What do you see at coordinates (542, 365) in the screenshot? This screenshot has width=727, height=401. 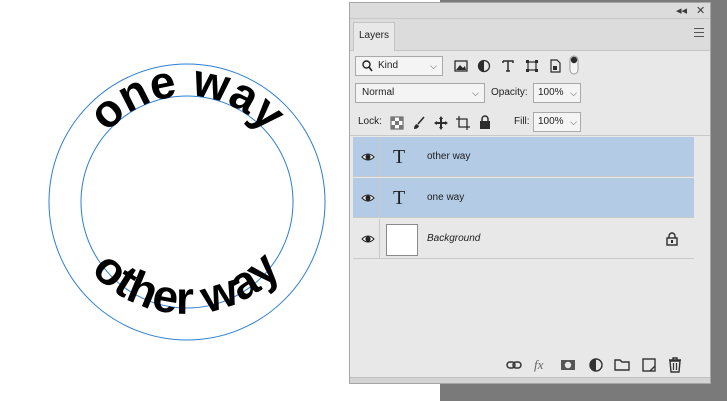 I see `fx-icon: fx` at bounding box center [542, 365].